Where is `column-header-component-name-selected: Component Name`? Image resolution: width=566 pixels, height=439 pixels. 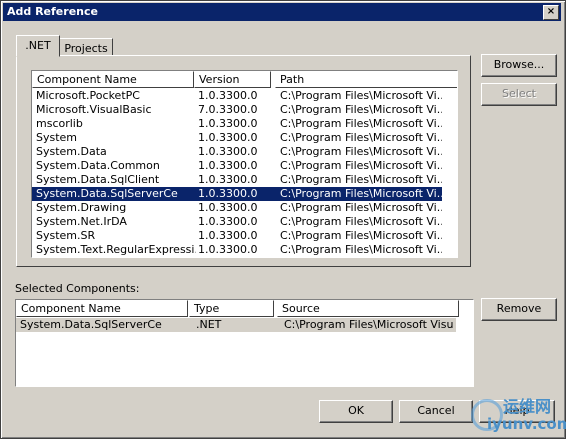
column-header-component-name-selected: Component Name is located at coordinates (102, 308).